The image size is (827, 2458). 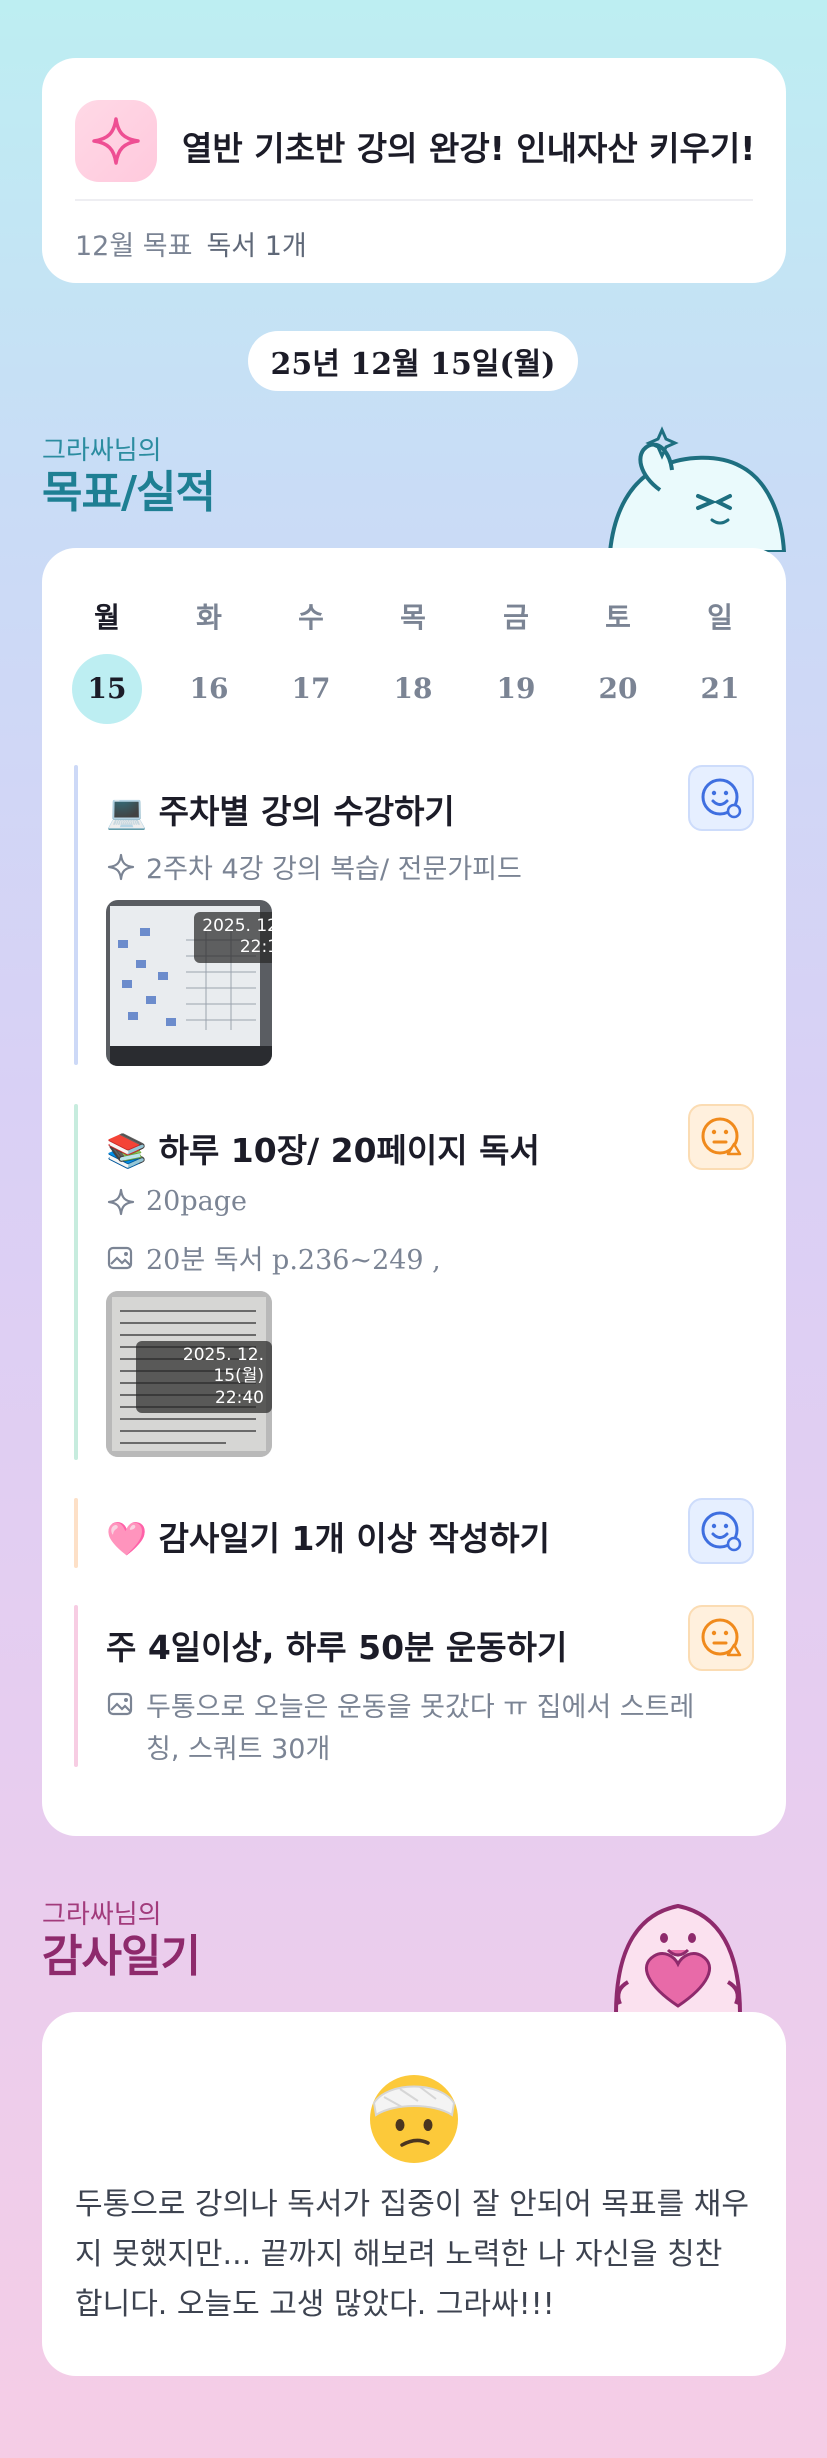 I want to click on goal-item: 🩷 감사일기 1개 이상 작성하기, so click(x=414, y=1533).